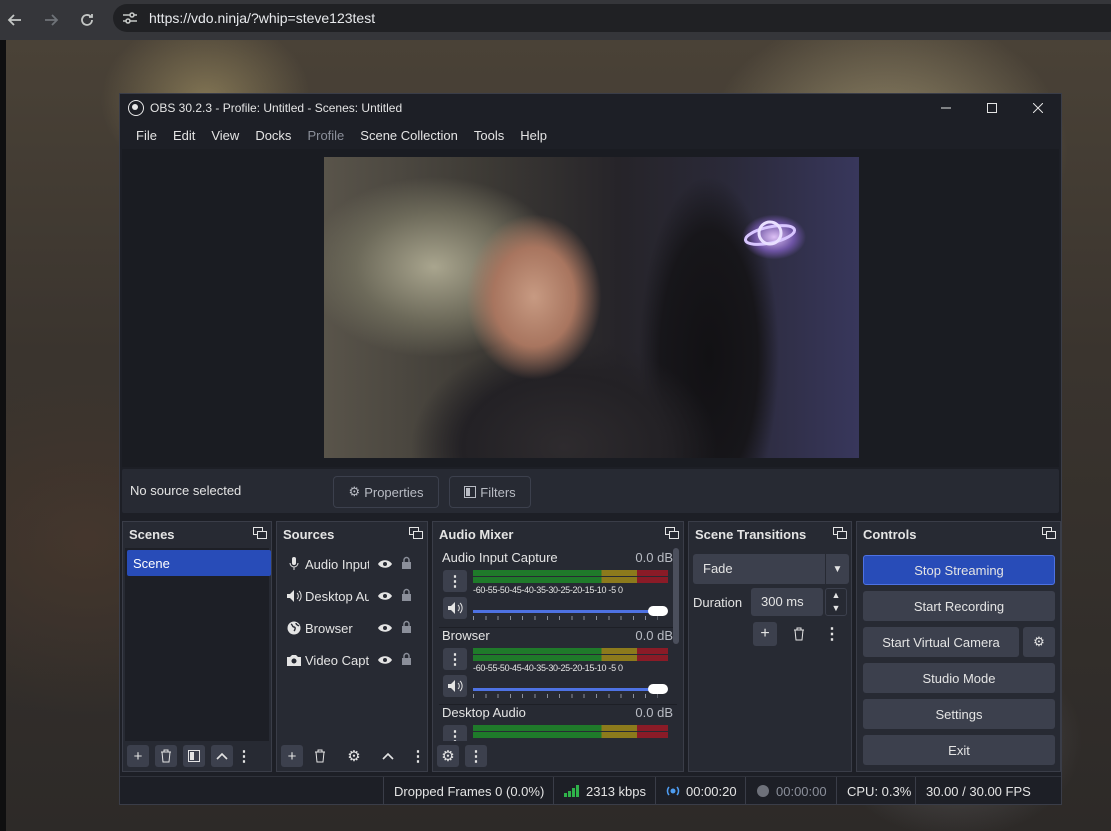 Image resolution: width=1111 pixels, height=831 pixels. Describe the element at coordinates (152, 534) in the screenshot. I see `scenes-title: Scenes` at that location.